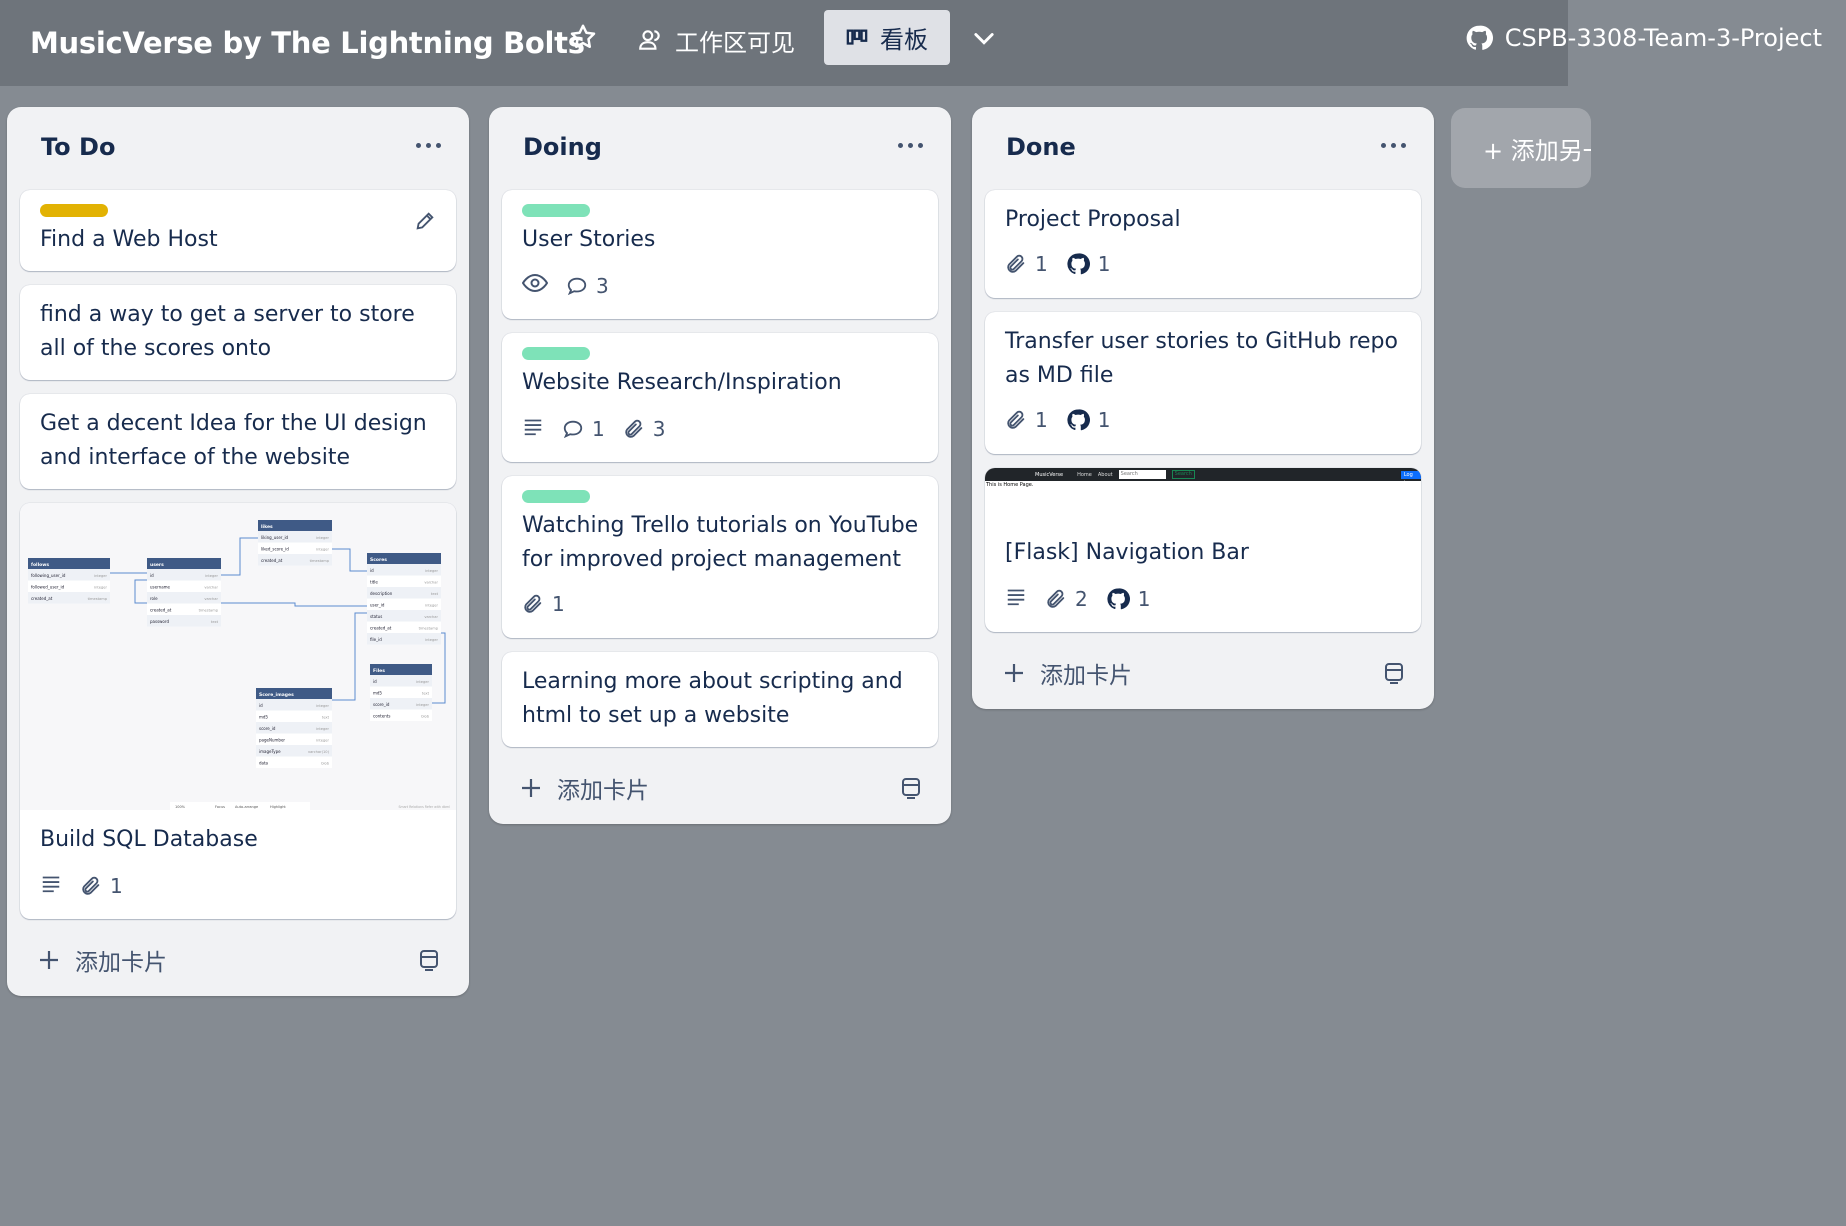  What do you see at coordinates (121, 963) in the screenshot?
I see `add-card-label: 添加卡片` at bounding box center [121, 963].